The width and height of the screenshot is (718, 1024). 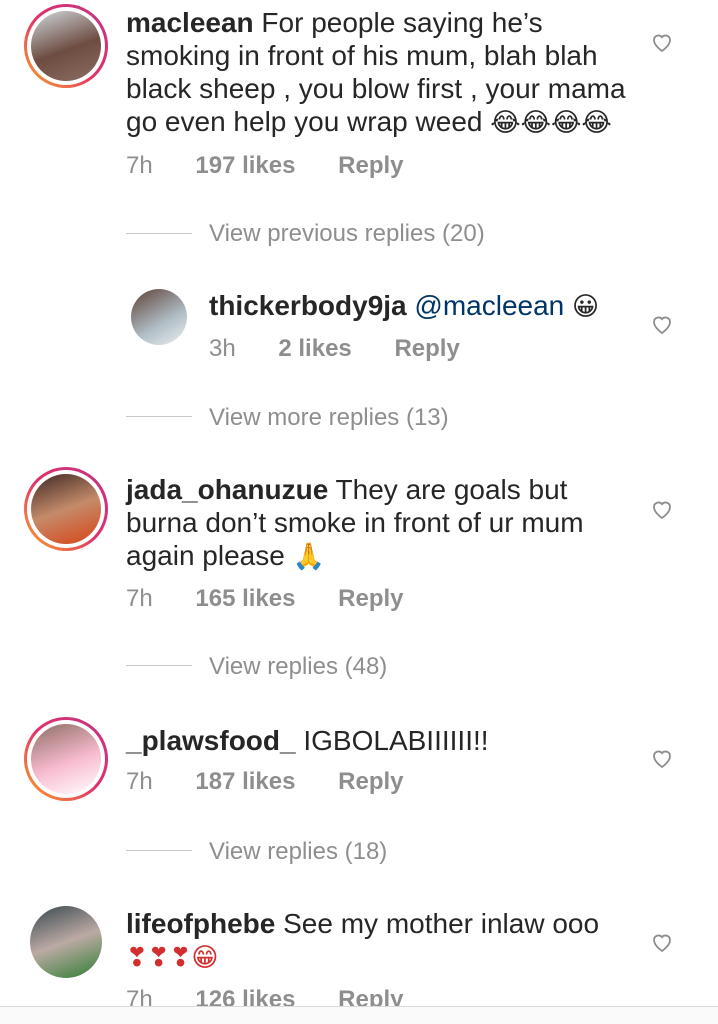 I want to click on comment-meta: 7h 165 likes Reply, so click(x=265, y=599).